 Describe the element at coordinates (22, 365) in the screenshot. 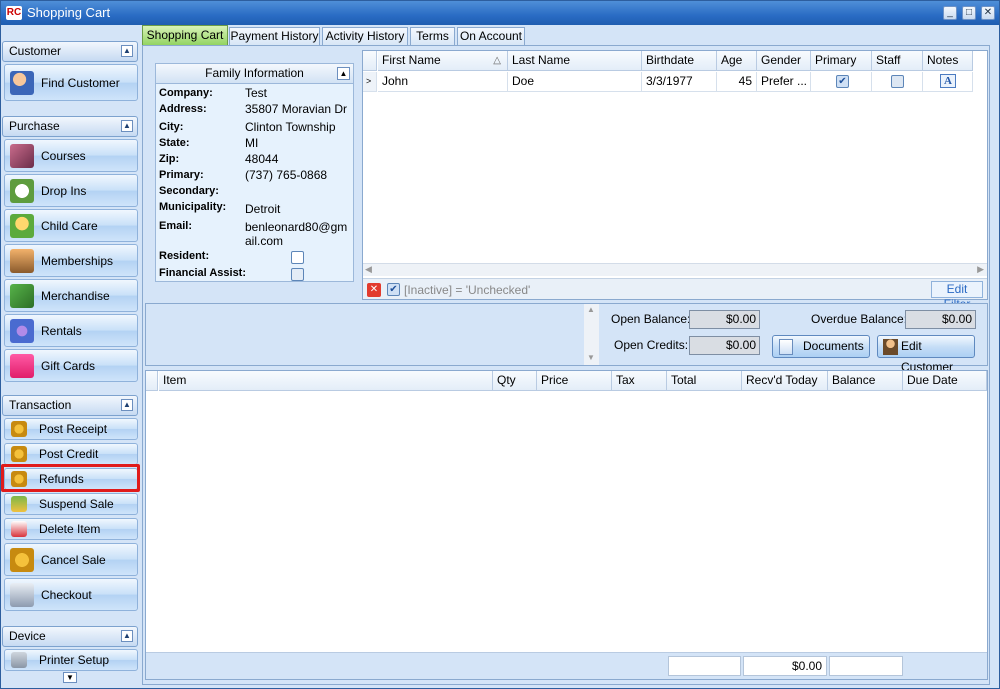

I see `gift-icon` at that location.